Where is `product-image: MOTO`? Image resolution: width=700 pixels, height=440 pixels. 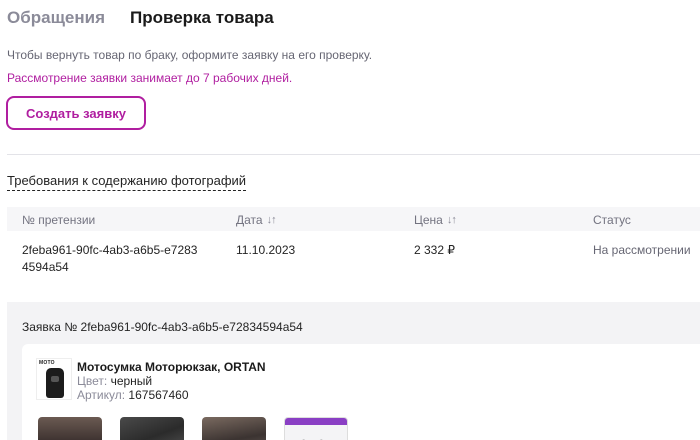 product-image: MOTO is located at coordinates (54, 379).